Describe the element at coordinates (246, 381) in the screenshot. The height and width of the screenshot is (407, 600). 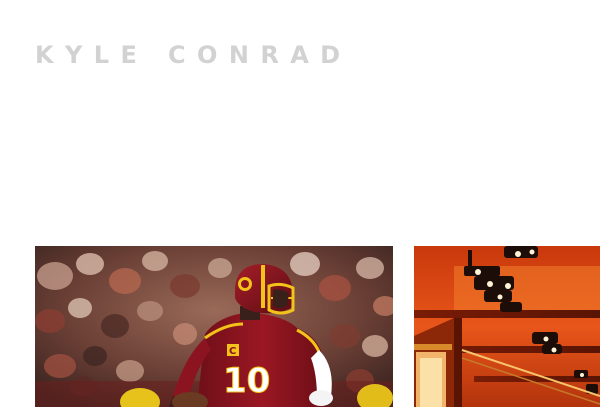
I see `svg-text: 10` at that location.